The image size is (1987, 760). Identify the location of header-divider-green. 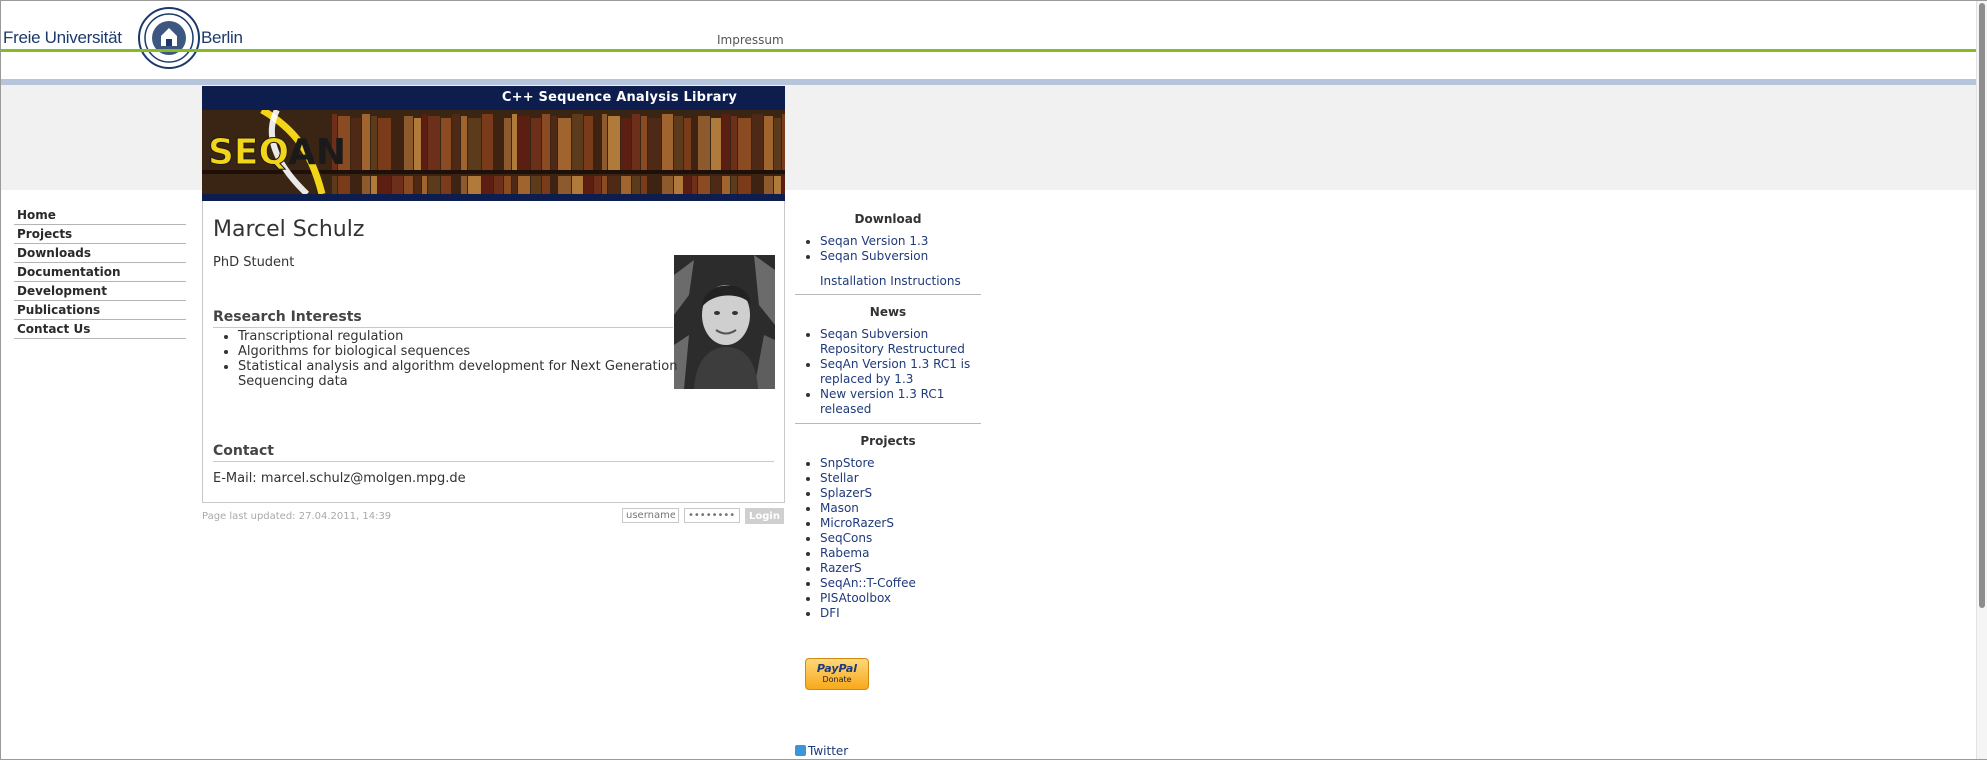
(988, 50).